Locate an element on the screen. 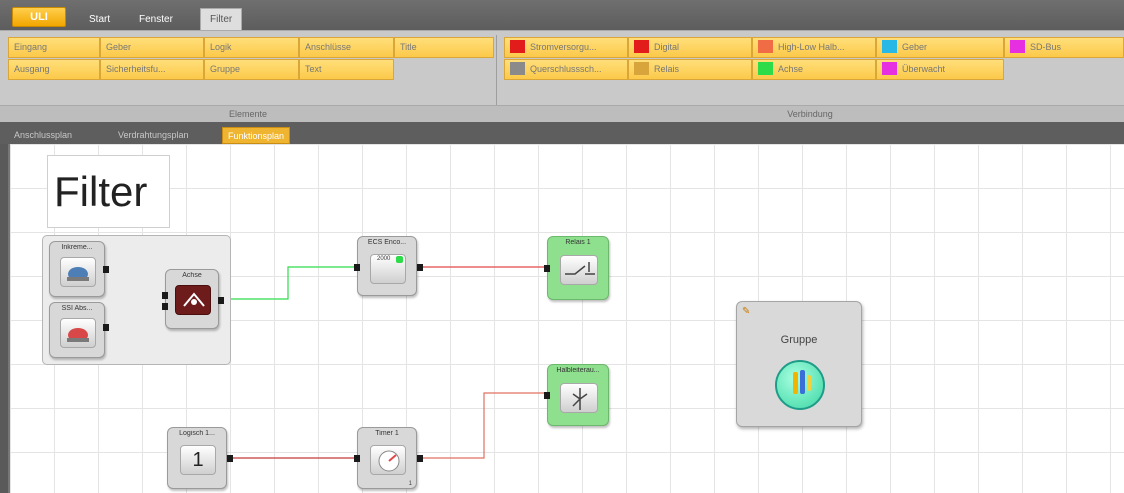 Image resolution: width=1124 pixels, height=493 pixels. status-led-icon is located at coordinates (399, 259).